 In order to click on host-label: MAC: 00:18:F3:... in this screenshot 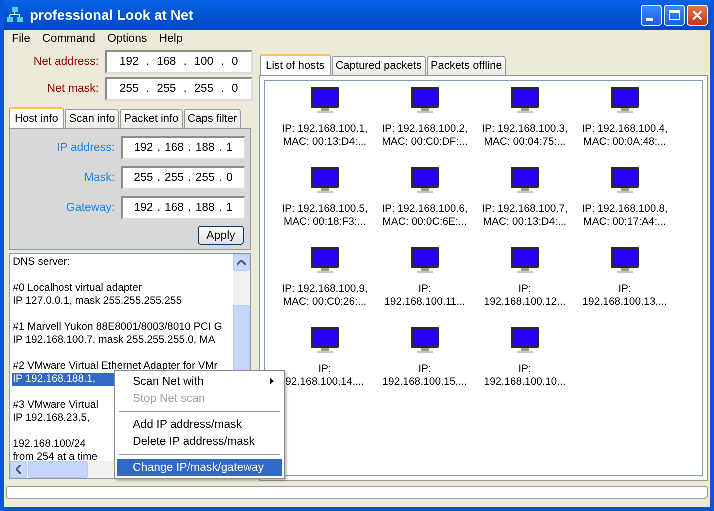, I will do `click(325, 222)`.